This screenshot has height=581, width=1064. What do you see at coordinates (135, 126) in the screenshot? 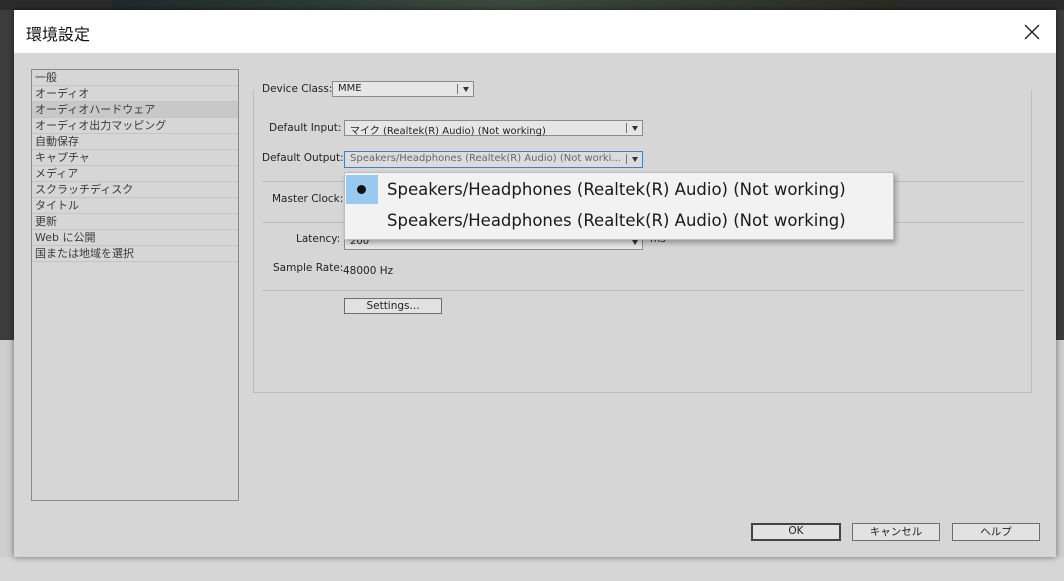
I see `category-item: オーディオ出力マッピング` at bounding box center [135, 126].